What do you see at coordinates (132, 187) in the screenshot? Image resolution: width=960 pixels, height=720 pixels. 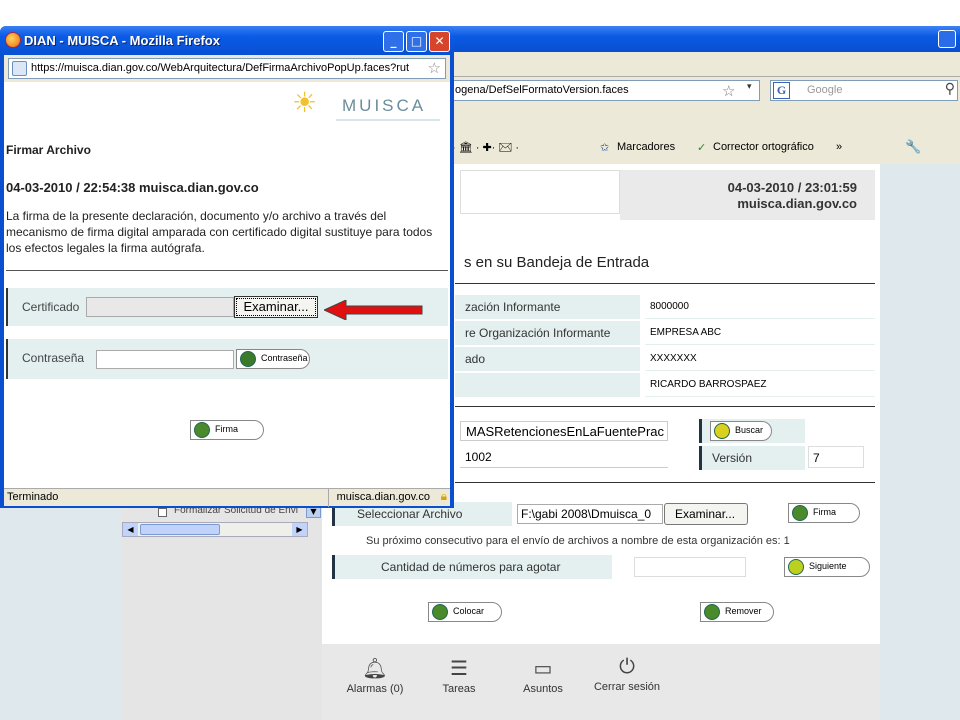 I see `popup-date-line: 04-03-2010 / 22:54:38 muisca.dian.gov.co` at bounding box center [132, 187].